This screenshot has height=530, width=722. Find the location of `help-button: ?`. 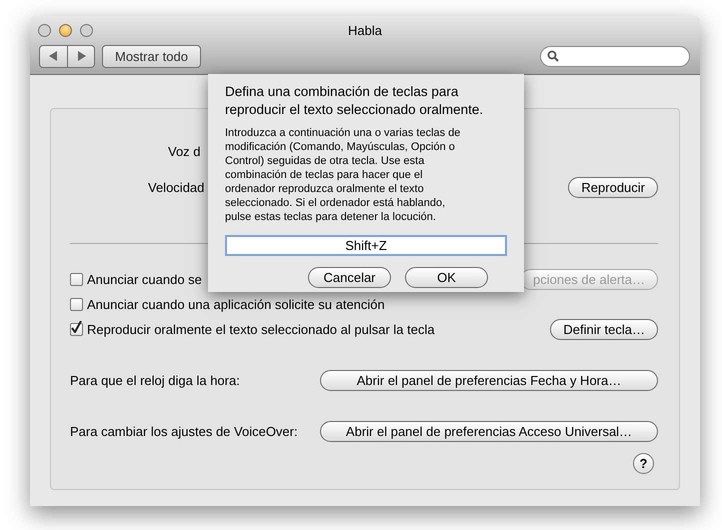

help-button: ? is located at coordinates (643, 463).